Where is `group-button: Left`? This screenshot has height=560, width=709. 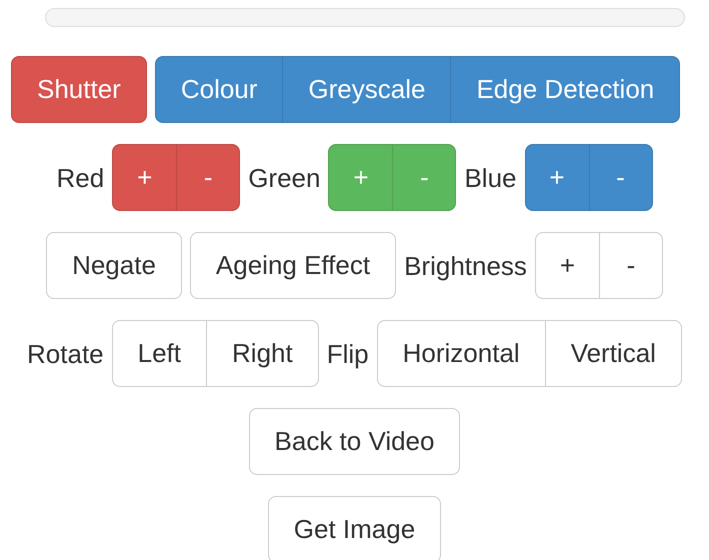
group-button: Left is located at coordinates (159, 353).